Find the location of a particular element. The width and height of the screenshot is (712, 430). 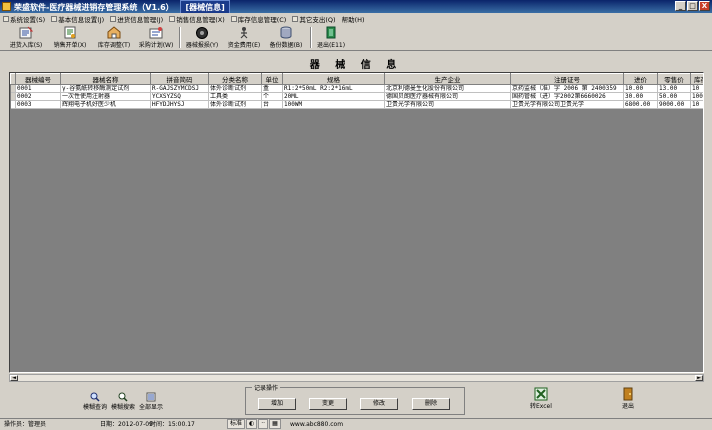

table-cell: 0003 is located at coordinates (38, 104).